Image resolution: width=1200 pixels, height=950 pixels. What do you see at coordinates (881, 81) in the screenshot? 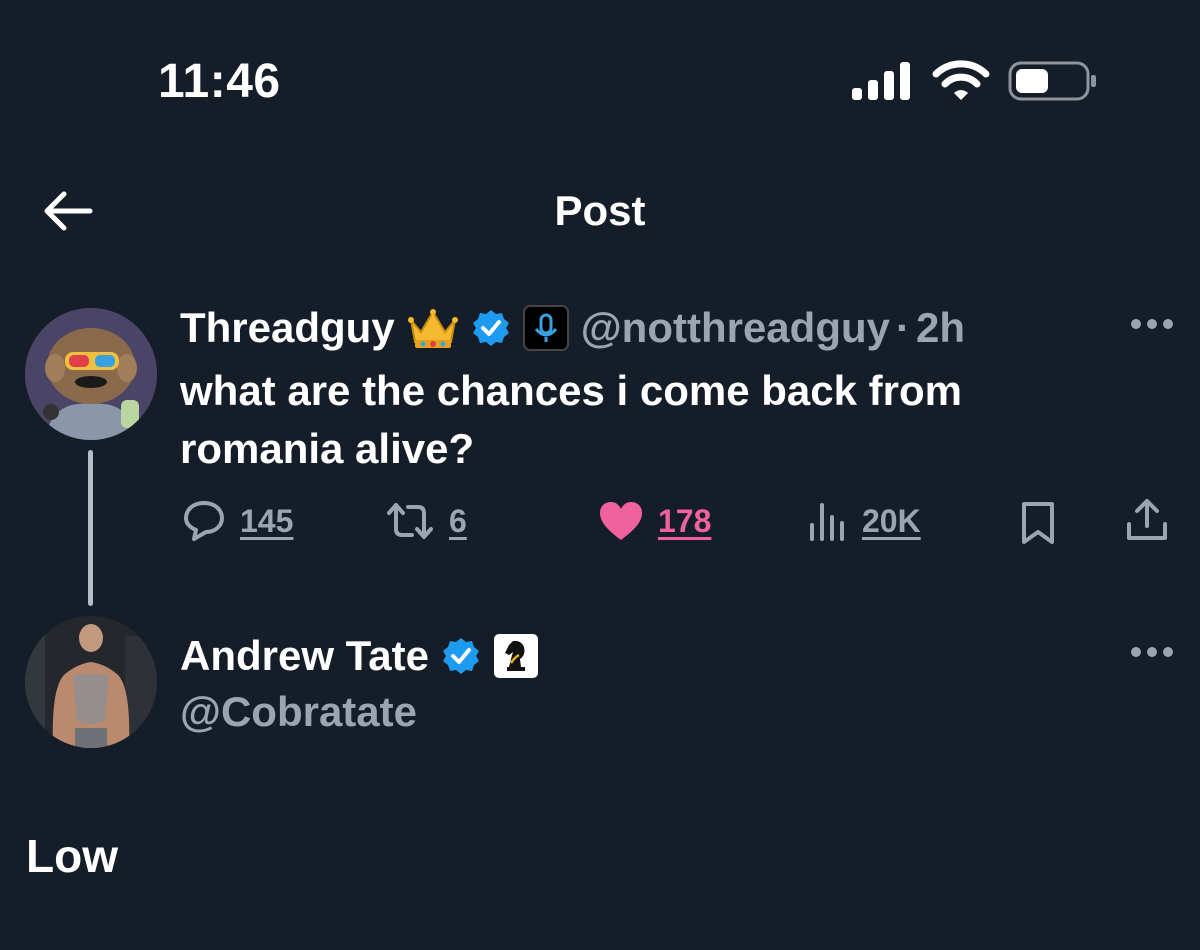
I see `signal-icon` at bounding box center [881, 81].